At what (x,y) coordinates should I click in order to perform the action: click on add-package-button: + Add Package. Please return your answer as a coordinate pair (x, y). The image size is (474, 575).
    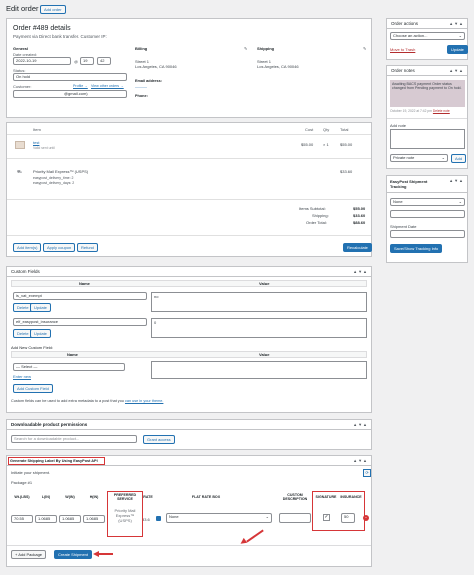
    Looking at the image, I should click on (29, 554).